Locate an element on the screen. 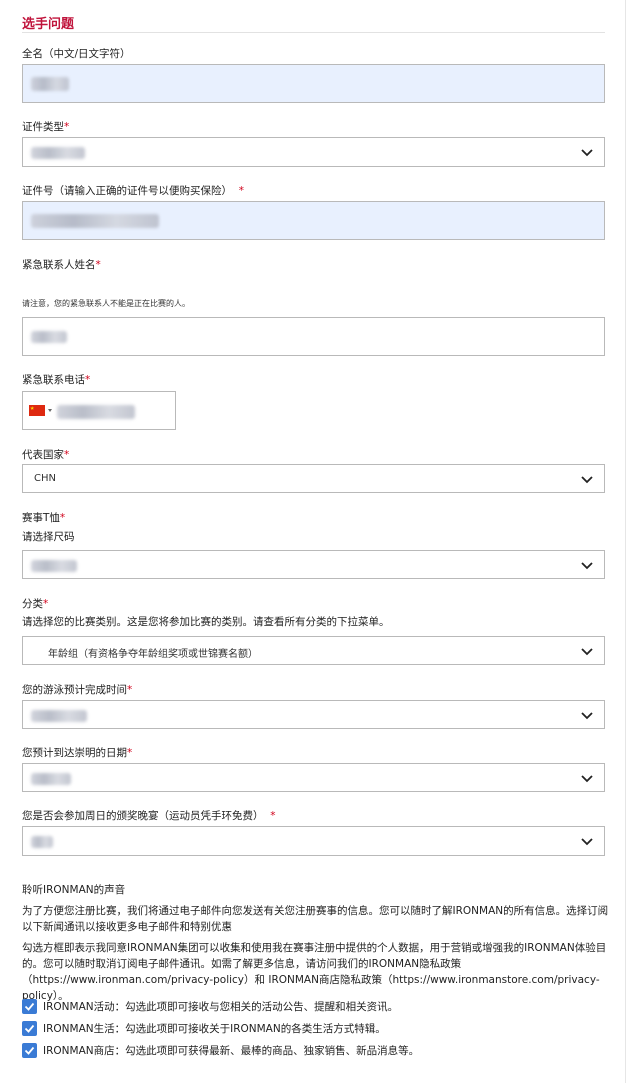 This screenshot has width=628, height=1083. swim-time-label: 您的游泳预计完成时间* is located at coordinates (77, 690).